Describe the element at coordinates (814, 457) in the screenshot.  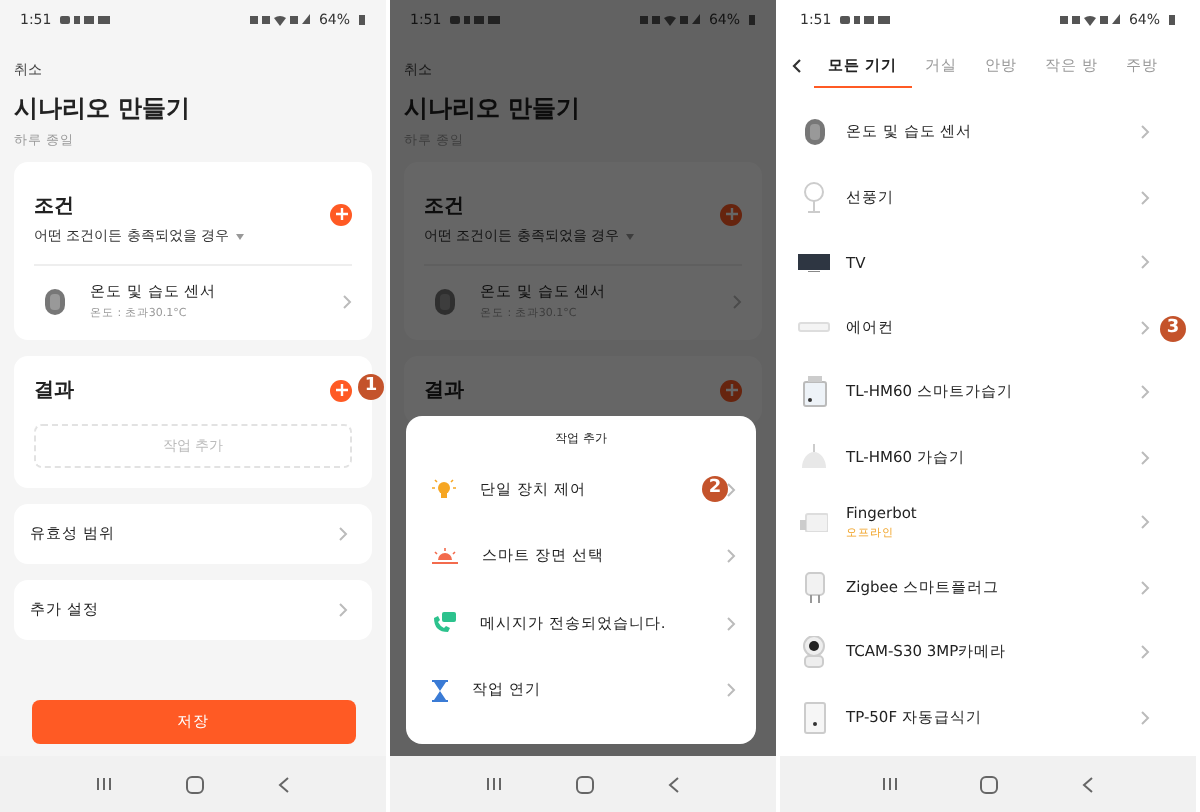
I see `diffuser-icon` at that location.